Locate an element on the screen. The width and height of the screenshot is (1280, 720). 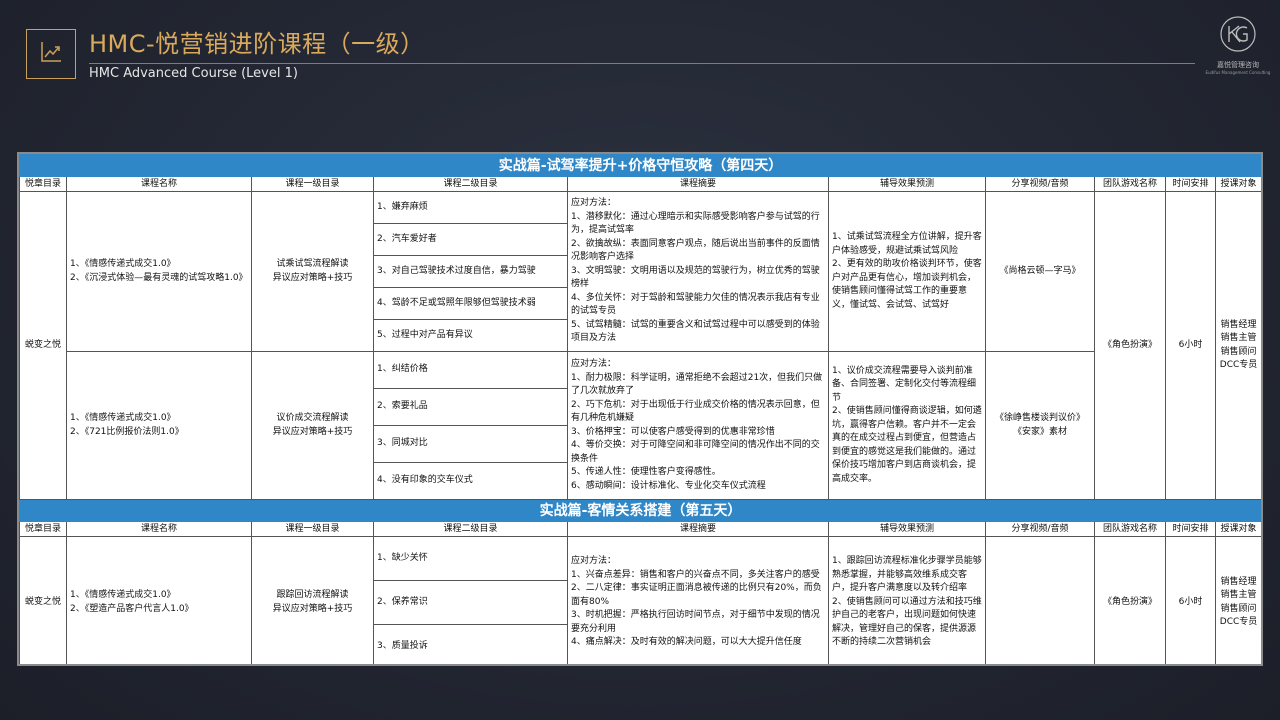
level2-item: 1、嫌弃麻烦 is located at coordinates (470, 207).